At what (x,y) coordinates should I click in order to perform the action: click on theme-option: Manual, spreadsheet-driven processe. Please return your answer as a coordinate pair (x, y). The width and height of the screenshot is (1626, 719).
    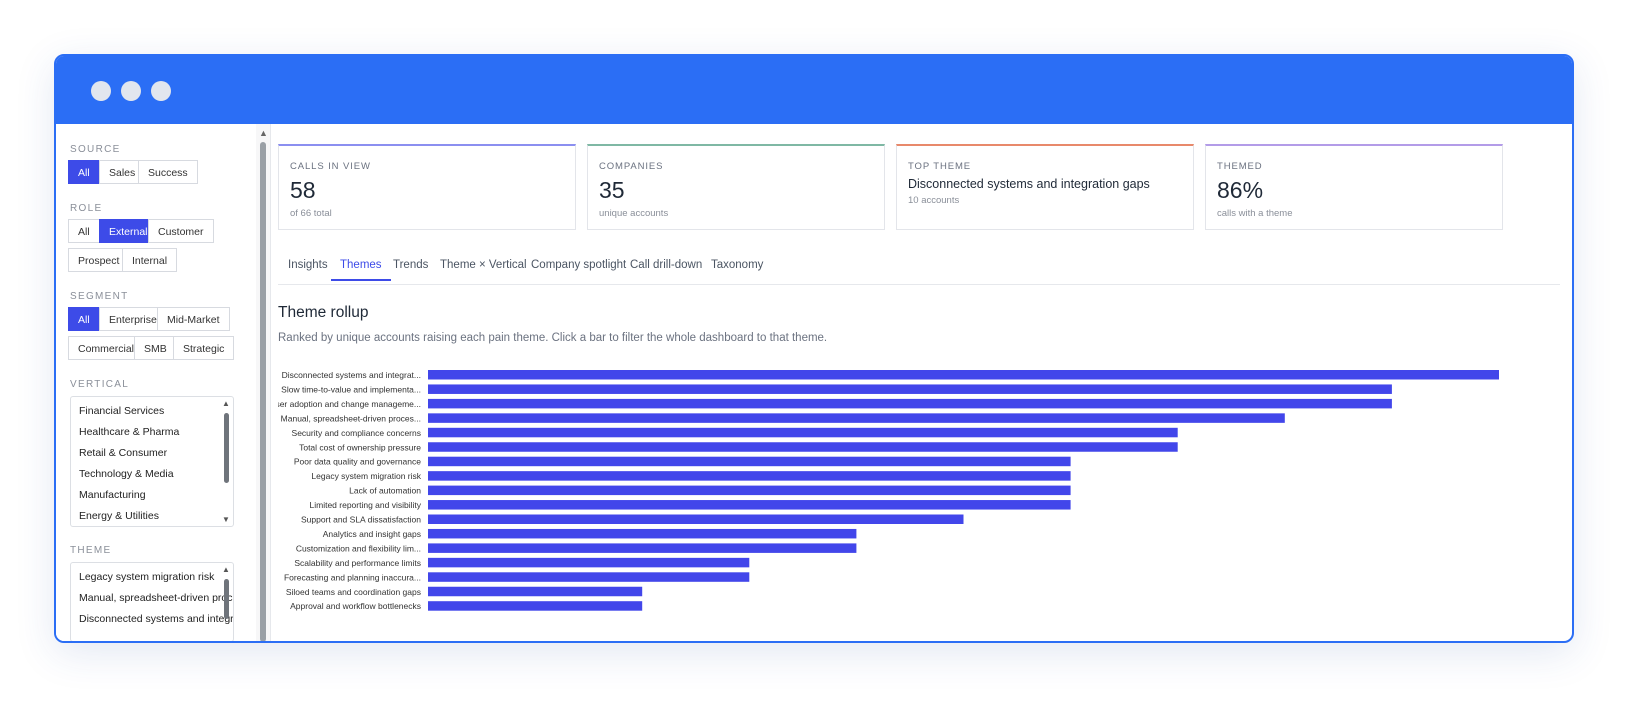
    Looking at the image, I should click on (152, 598).